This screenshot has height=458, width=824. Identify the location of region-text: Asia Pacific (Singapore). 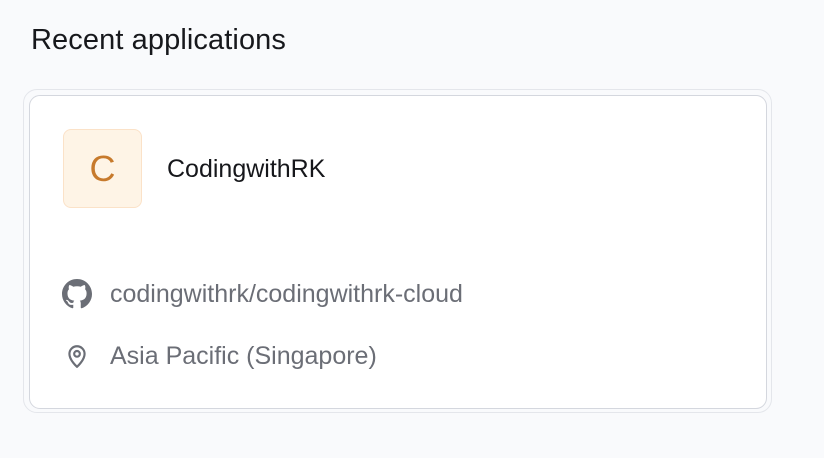
(243, 356).